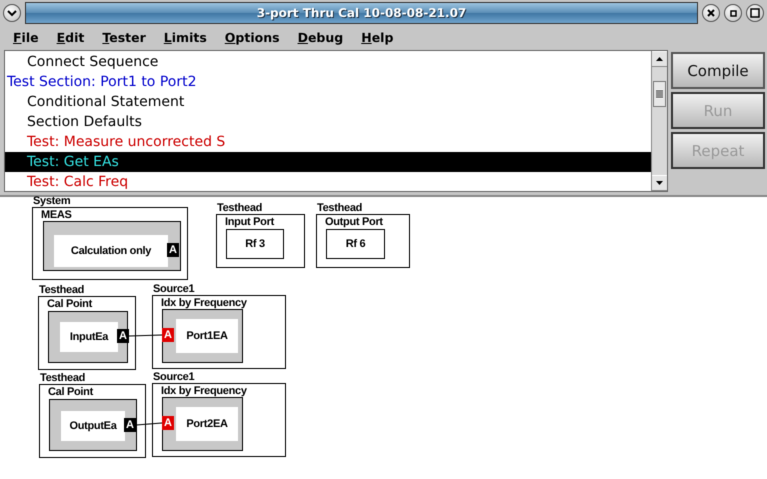 This screenshot has height=479, width=767. What do you see at coordinates (322, 37) in the screenshot?
I see `menu-item: Debug` at bounding box center [322, 37].